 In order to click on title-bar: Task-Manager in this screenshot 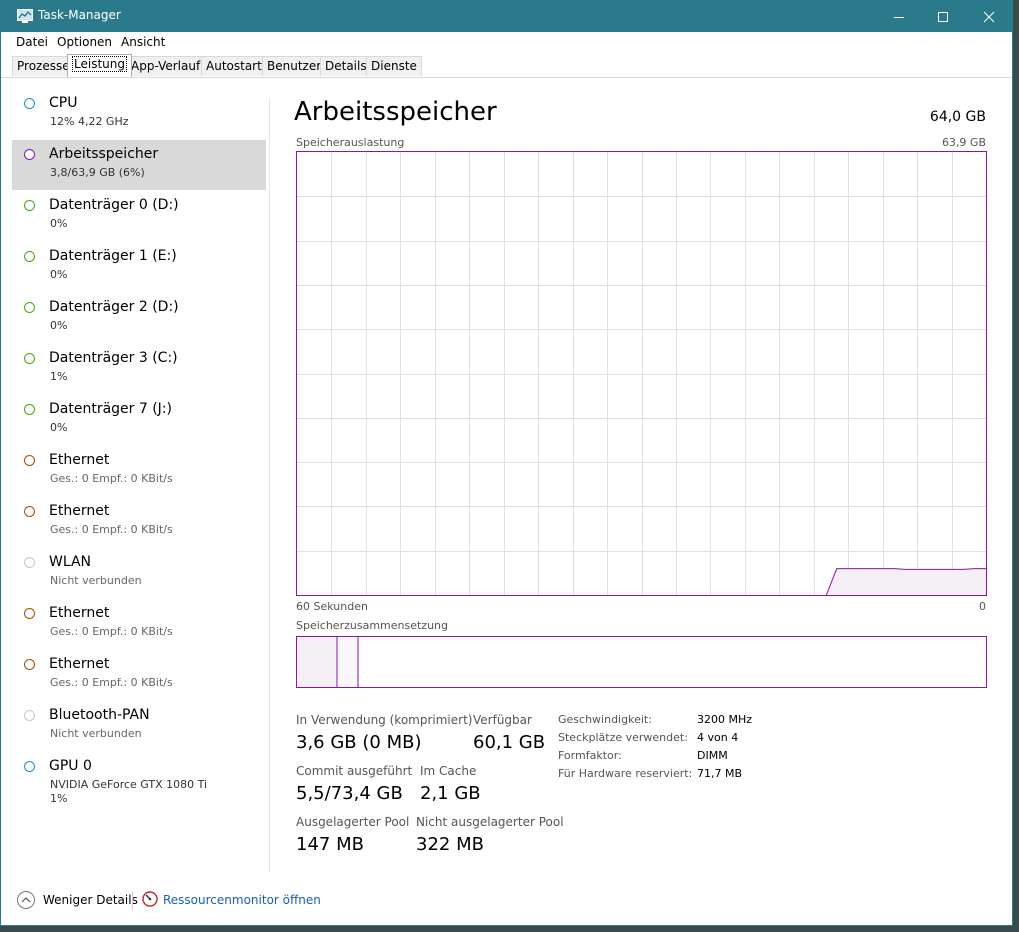, I will do `click(506, 16)`.